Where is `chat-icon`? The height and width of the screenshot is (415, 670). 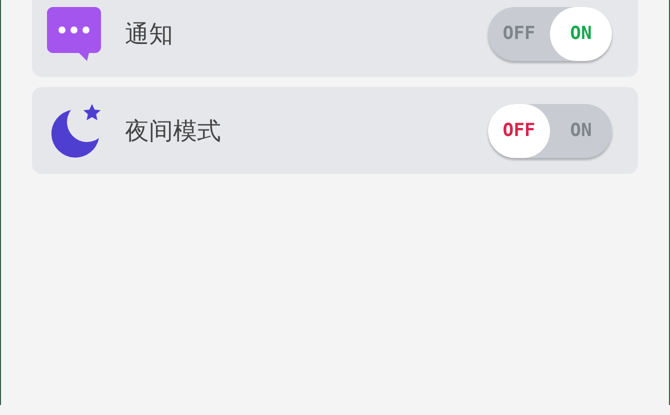 chat-icon is located at coordinates (74, 33).